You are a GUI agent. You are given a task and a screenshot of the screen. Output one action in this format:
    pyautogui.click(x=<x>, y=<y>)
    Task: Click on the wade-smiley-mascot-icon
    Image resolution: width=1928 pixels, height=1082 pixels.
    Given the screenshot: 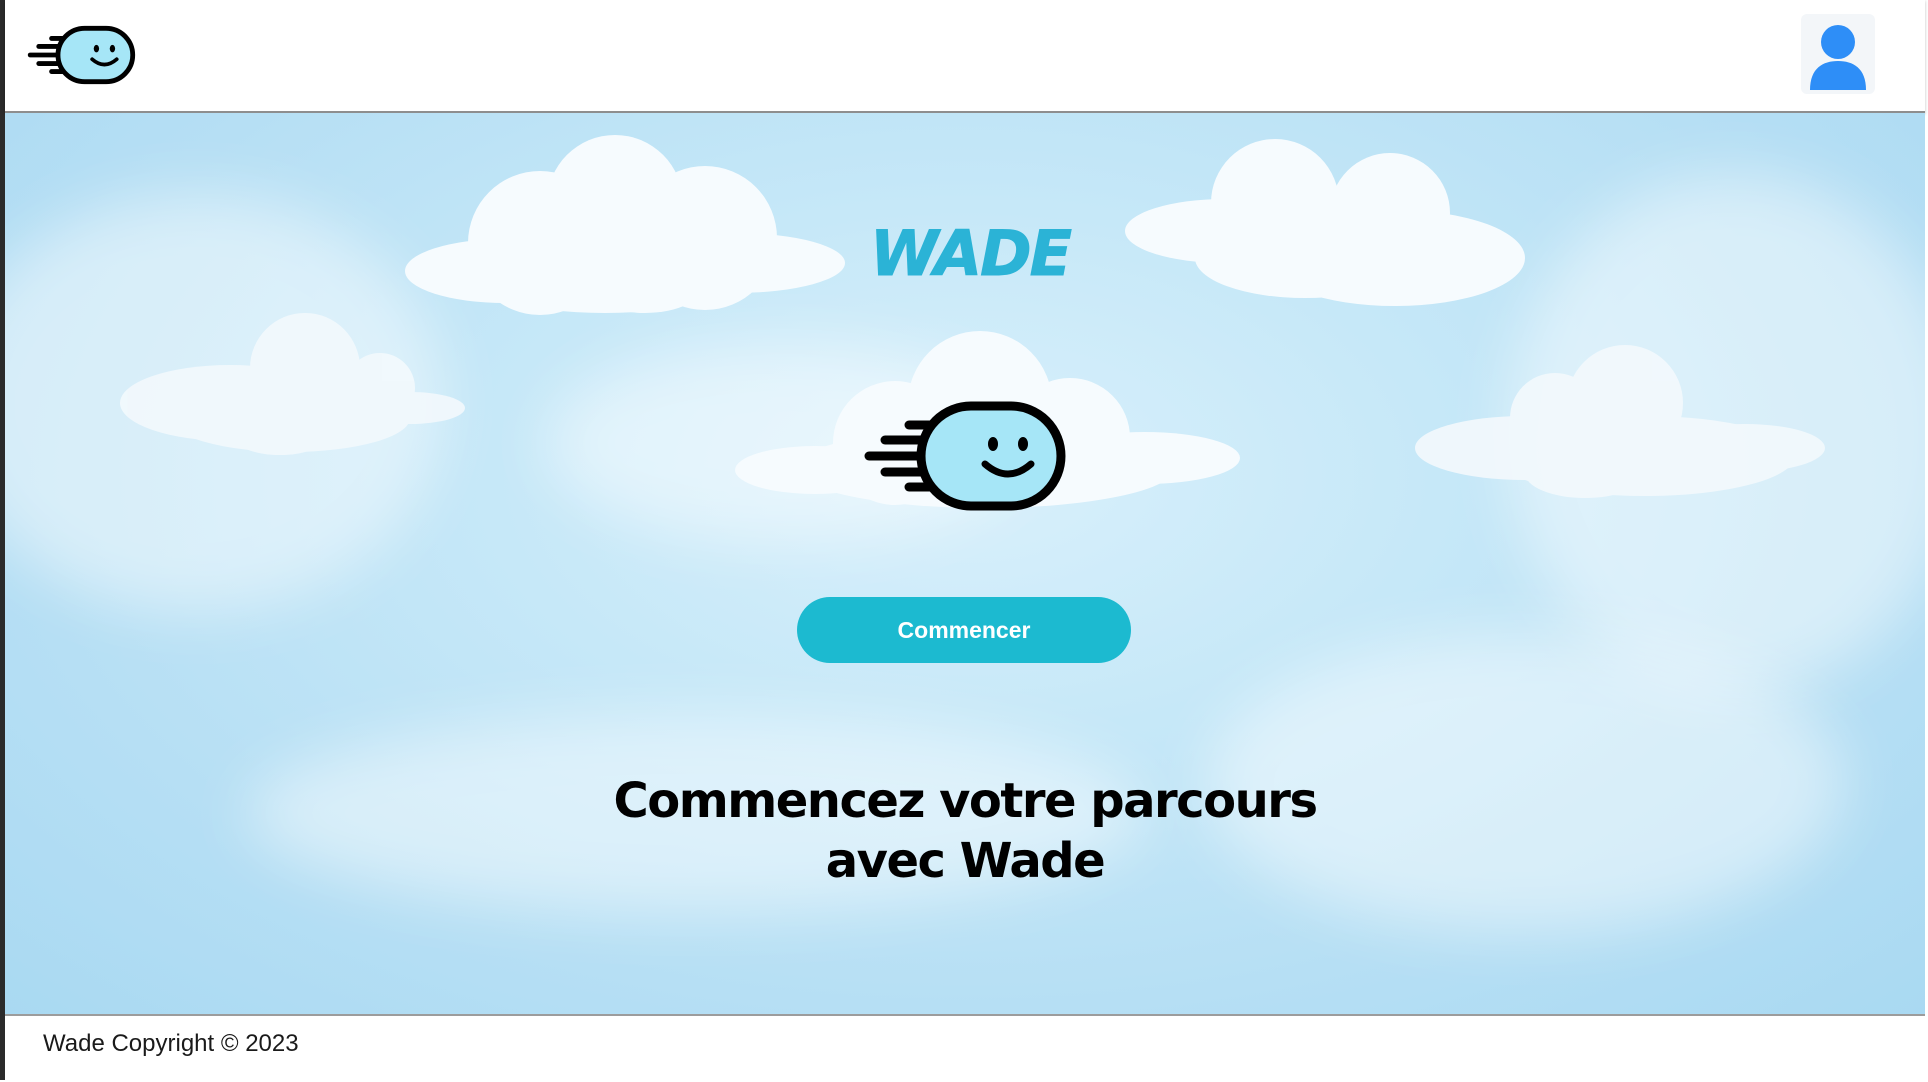 What is the action you would take?
    pyautogui.click(x=966, y=456)
    